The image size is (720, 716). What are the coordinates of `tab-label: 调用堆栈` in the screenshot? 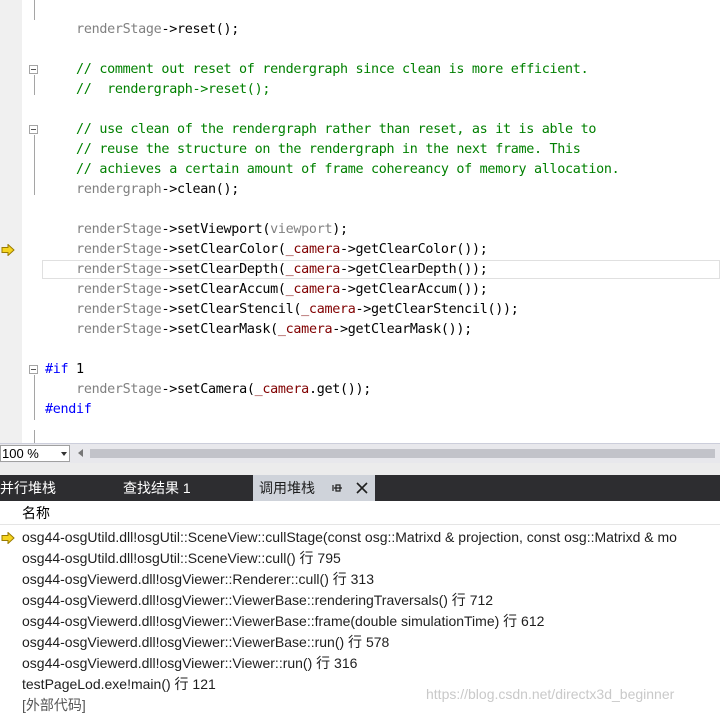 It's located at (287, 488).